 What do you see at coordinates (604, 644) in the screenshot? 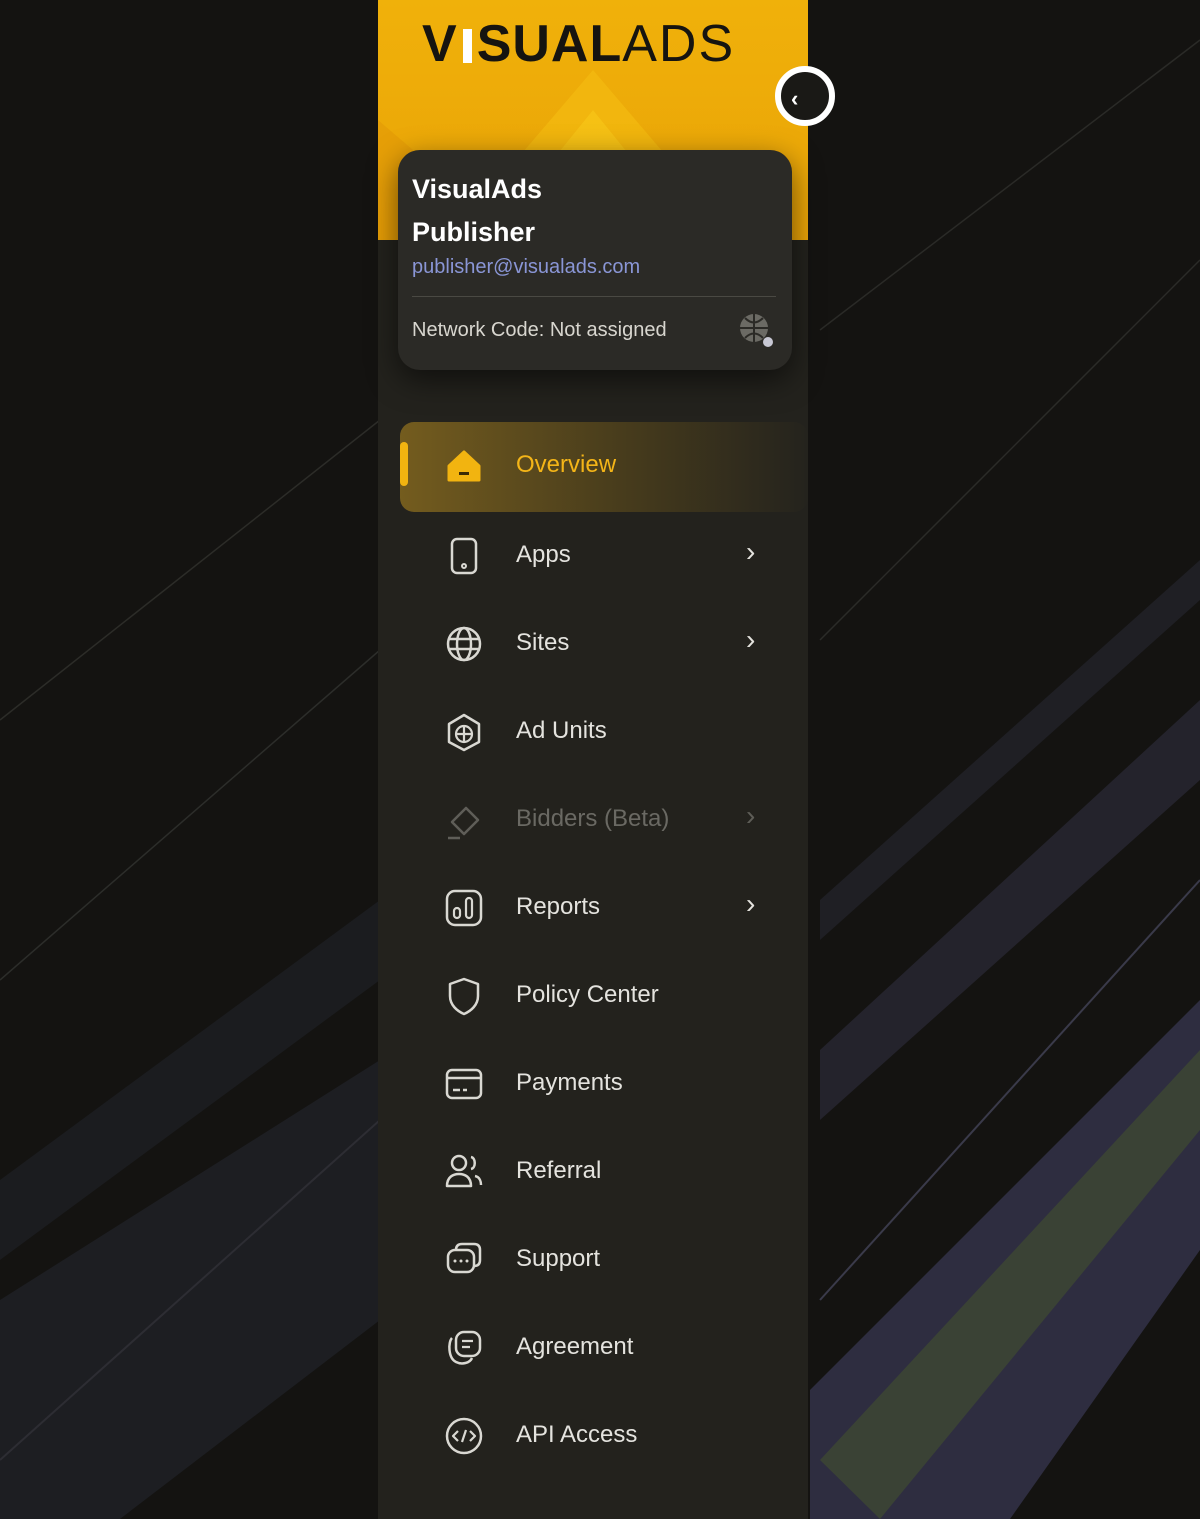
I see `nav-item-sites: Sites ›` at bounding box center [604, 644].